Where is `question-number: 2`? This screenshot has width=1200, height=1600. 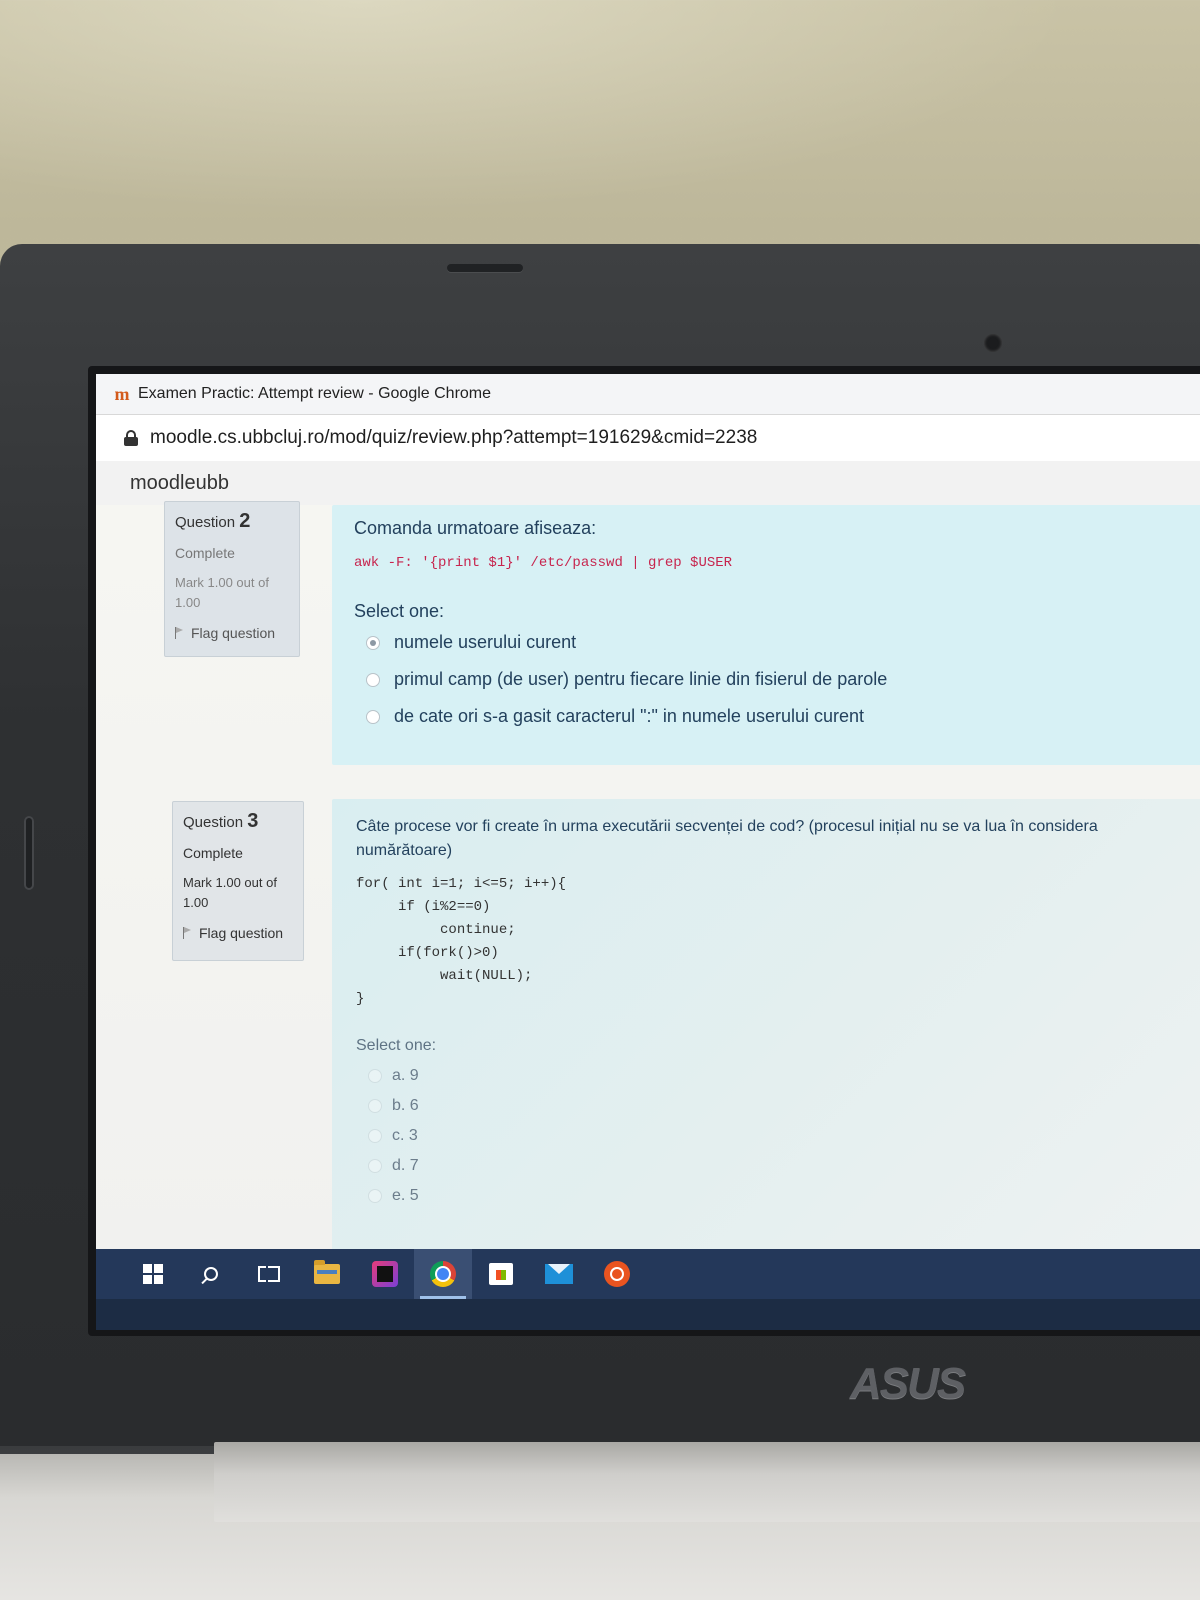
question-number: 2 is located at coordinates (245, 521).